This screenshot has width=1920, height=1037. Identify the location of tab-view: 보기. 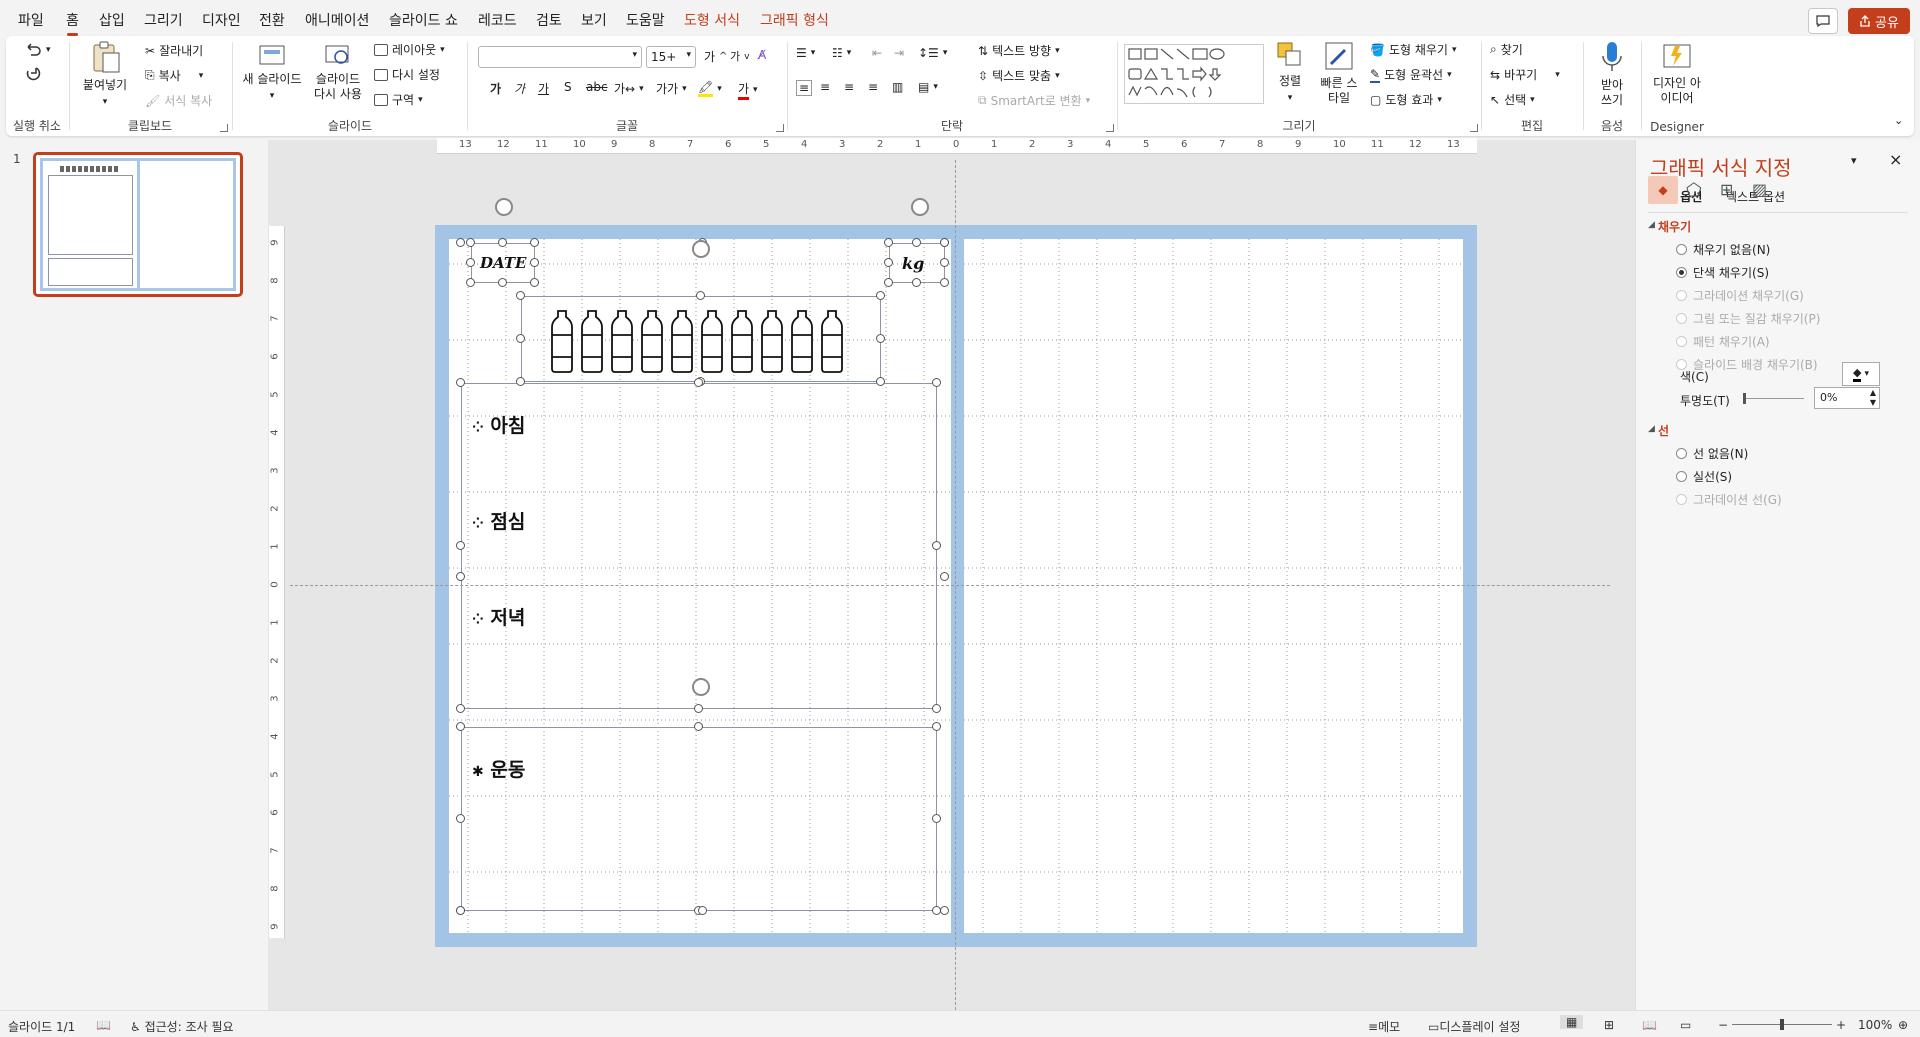
(594, 20).